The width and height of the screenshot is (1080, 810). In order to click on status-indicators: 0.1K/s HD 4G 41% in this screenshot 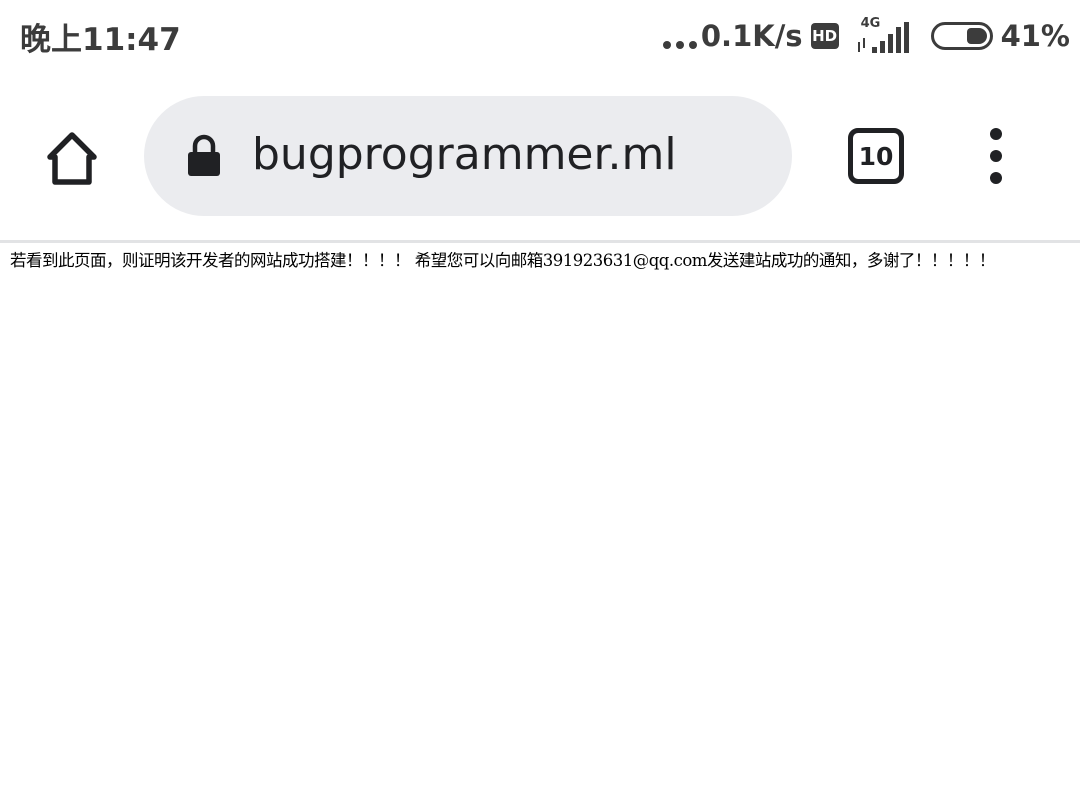, I will do `click(866, 36)`.